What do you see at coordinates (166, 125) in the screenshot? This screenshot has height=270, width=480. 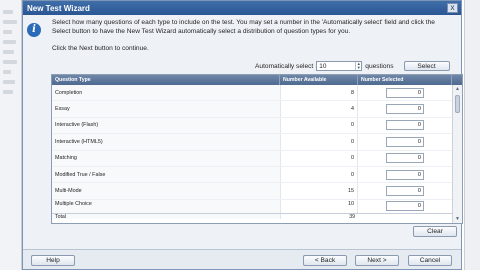 I see `question-type-cell: Interactive (Flash)` at bounding box center [166, 125].